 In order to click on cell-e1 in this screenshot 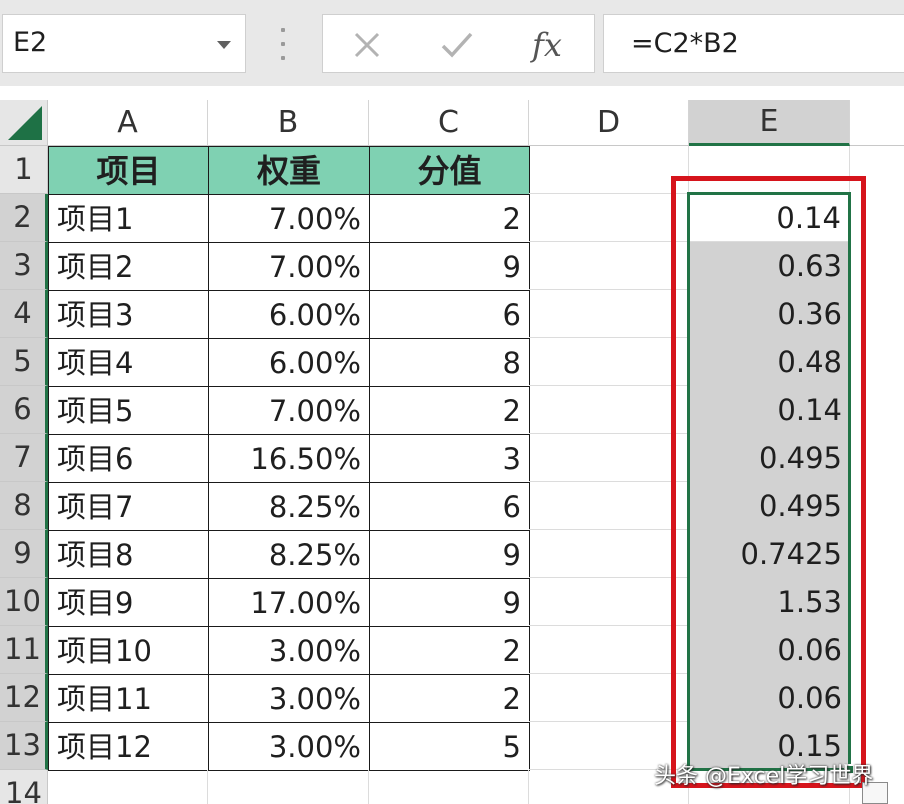, I will do `click(769, 170)`.